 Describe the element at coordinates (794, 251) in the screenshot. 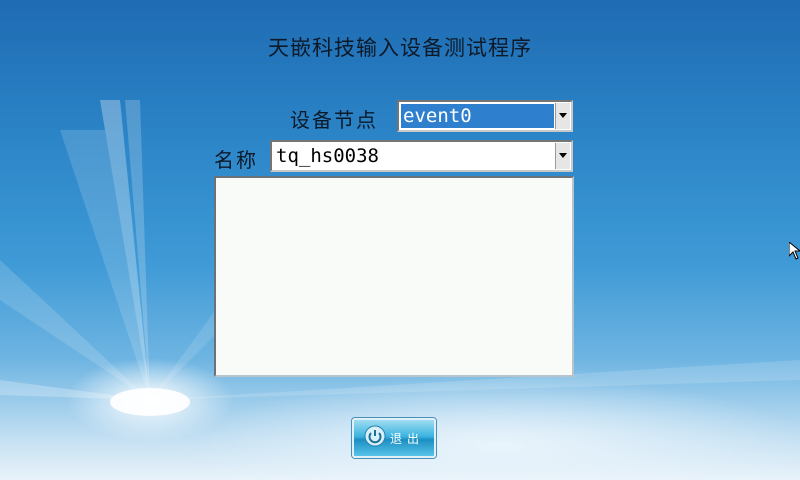

I see `mouse-pointer-icon` at that location.